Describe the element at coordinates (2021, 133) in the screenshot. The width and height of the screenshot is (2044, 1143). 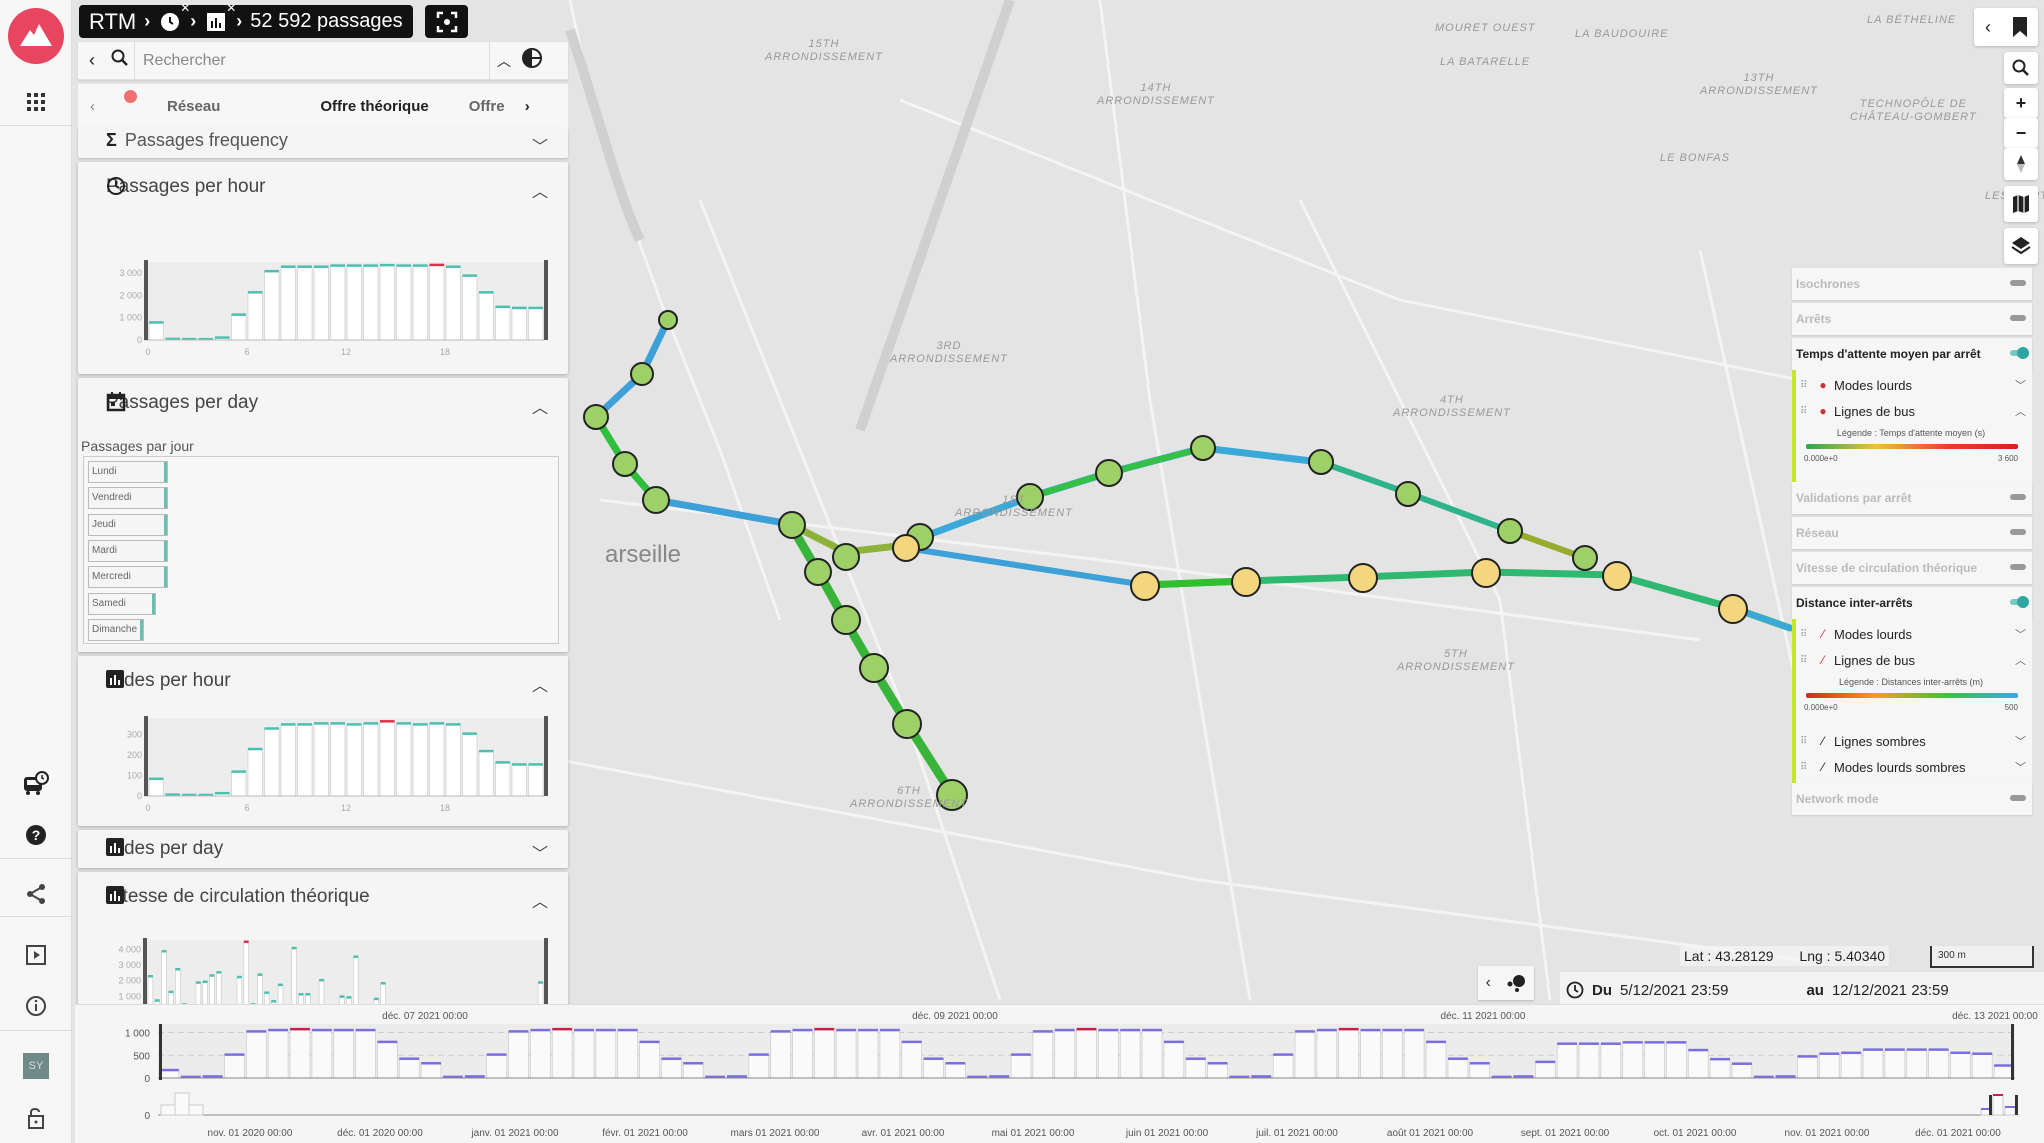
I see `zoom-out-button: −` at that location.